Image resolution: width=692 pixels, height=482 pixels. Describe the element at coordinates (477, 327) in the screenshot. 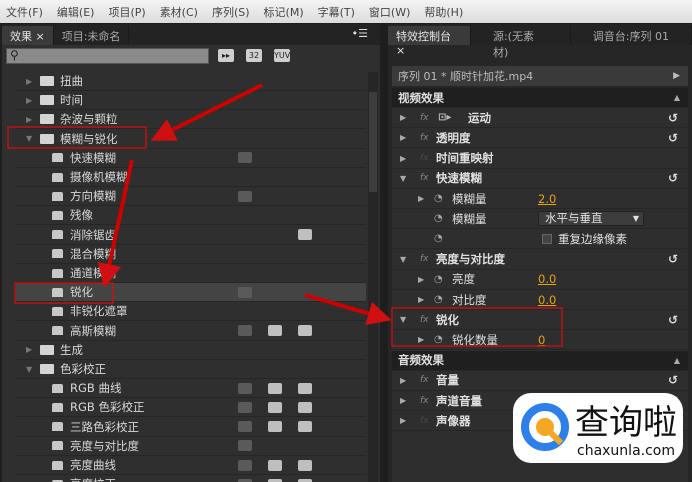

I see `highlight-box-sharpen-controls` at that location.